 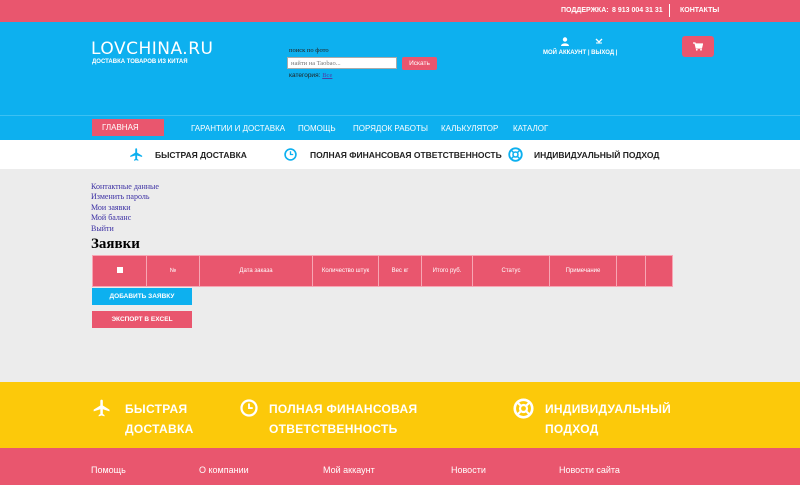 What do you see at coordinates (333, 429) in the screenshot?
I see `banner-line: ОТВЕТСТВЕННОСТЬ` at bounding box center [333, 429].